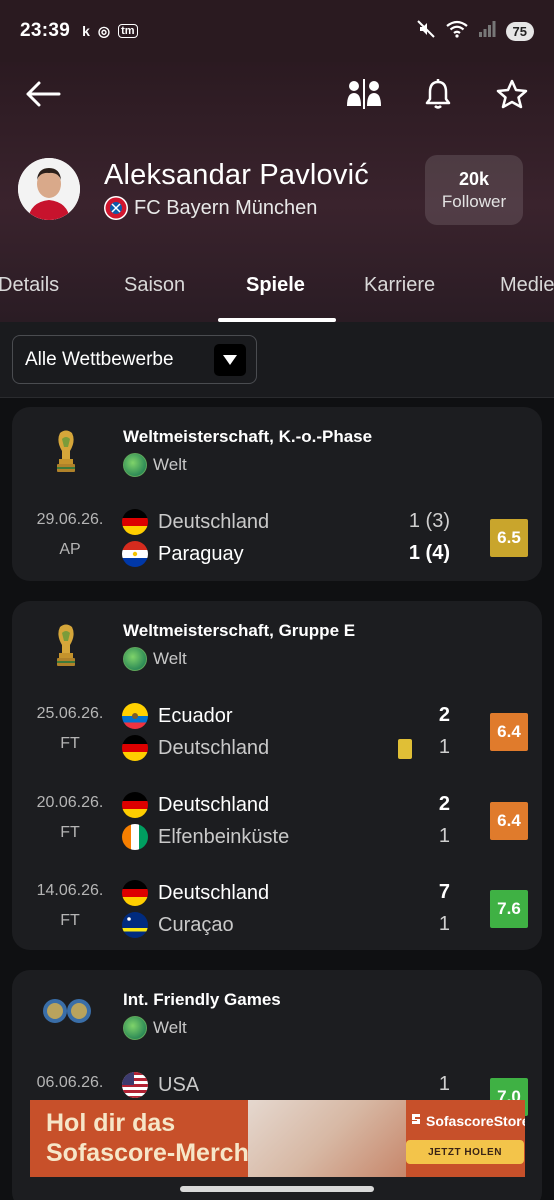 This screenshot has height=1200, width=554. What do you see at coordinates (509, 909) in the screenshot?
I see `player-rating: 7.6` at bounding box center [509, 909].